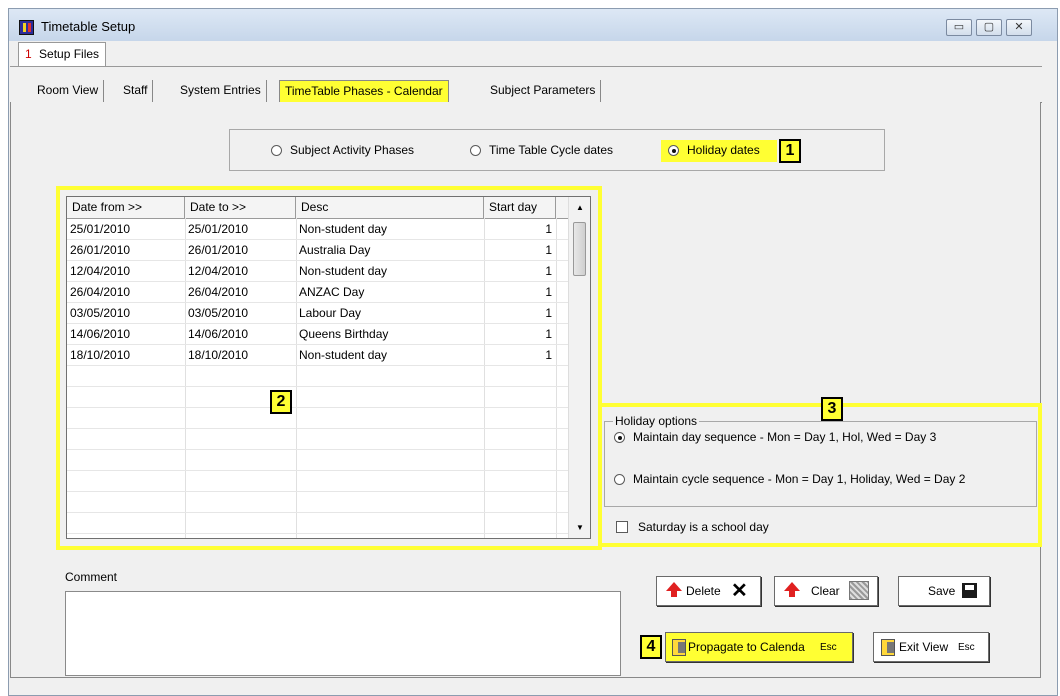  Describe the element at coordinates (989, 27) in the screenshot. I see `maximize-button: ▢` at that location.